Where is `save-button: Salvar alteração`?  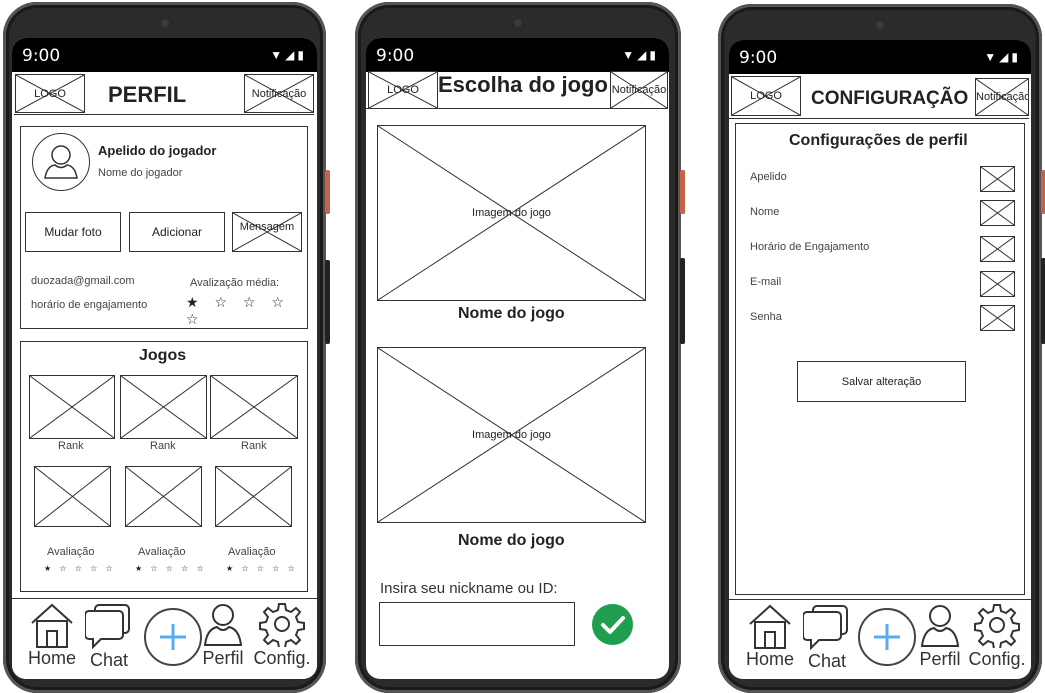 save-button: Salvar alteração is located at coordinates (881, 381).